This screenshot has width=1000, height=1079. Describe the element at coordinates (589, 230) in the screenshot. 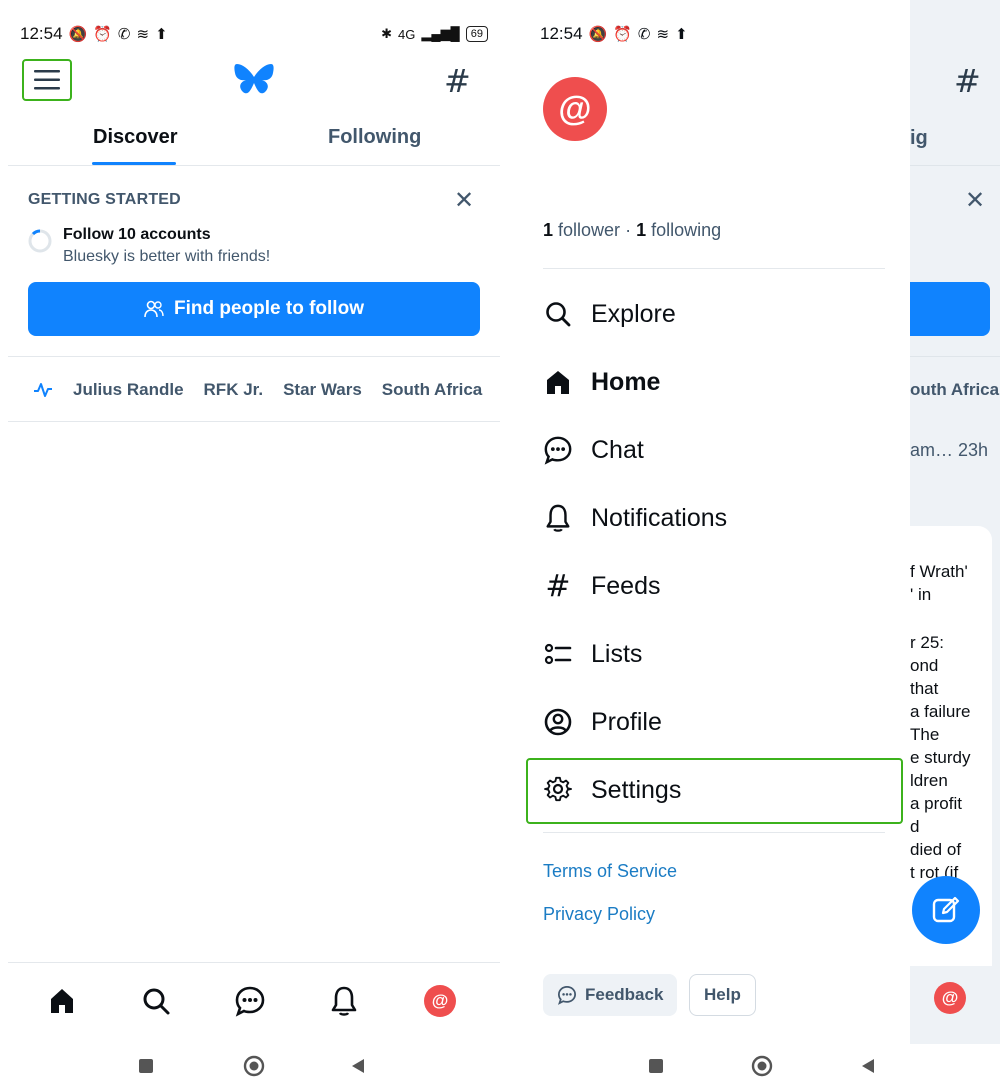

I see `followers-label: follower` at that location.